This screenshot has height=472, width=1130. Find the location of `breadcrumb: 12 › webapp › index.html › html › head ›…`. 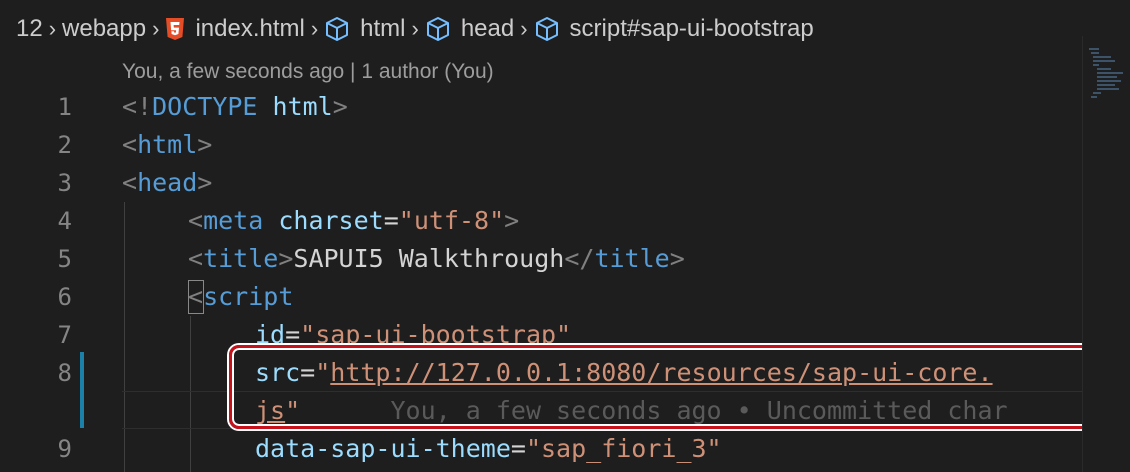

breadcrumb: 12 › webapp › index.html › html › head ›… is located at coordinates (541, 29).